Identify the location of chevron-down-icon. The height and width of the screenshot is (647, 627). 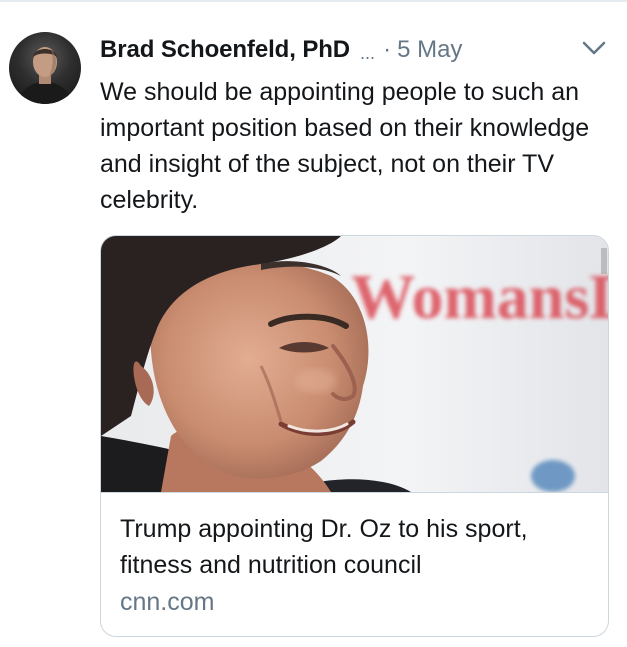
(594, 48).